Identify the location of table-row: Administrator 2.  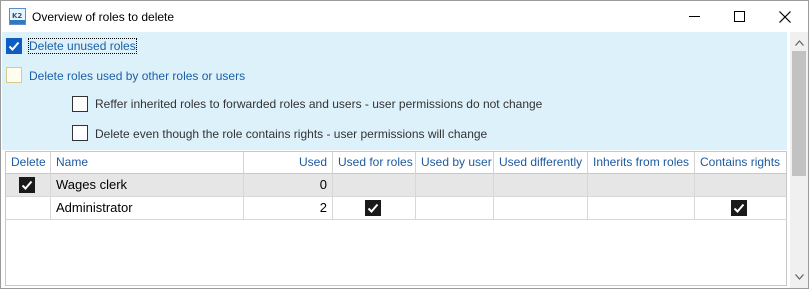
(396, 208).